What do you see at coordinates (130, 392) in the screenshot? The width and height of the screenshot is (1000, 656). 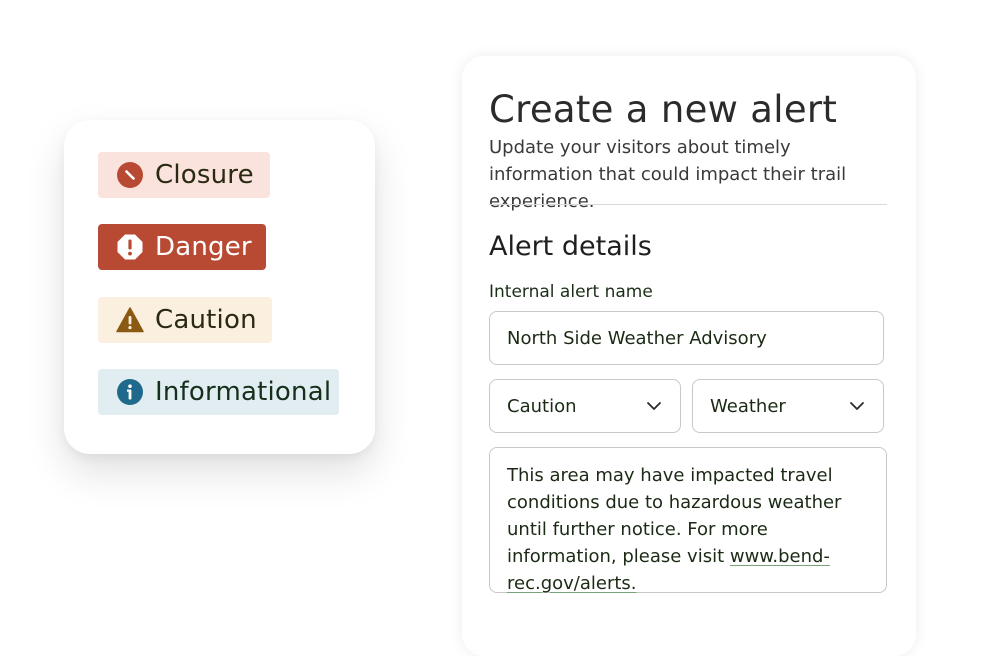 I see `info-icon` at bounding box center [130, 392].